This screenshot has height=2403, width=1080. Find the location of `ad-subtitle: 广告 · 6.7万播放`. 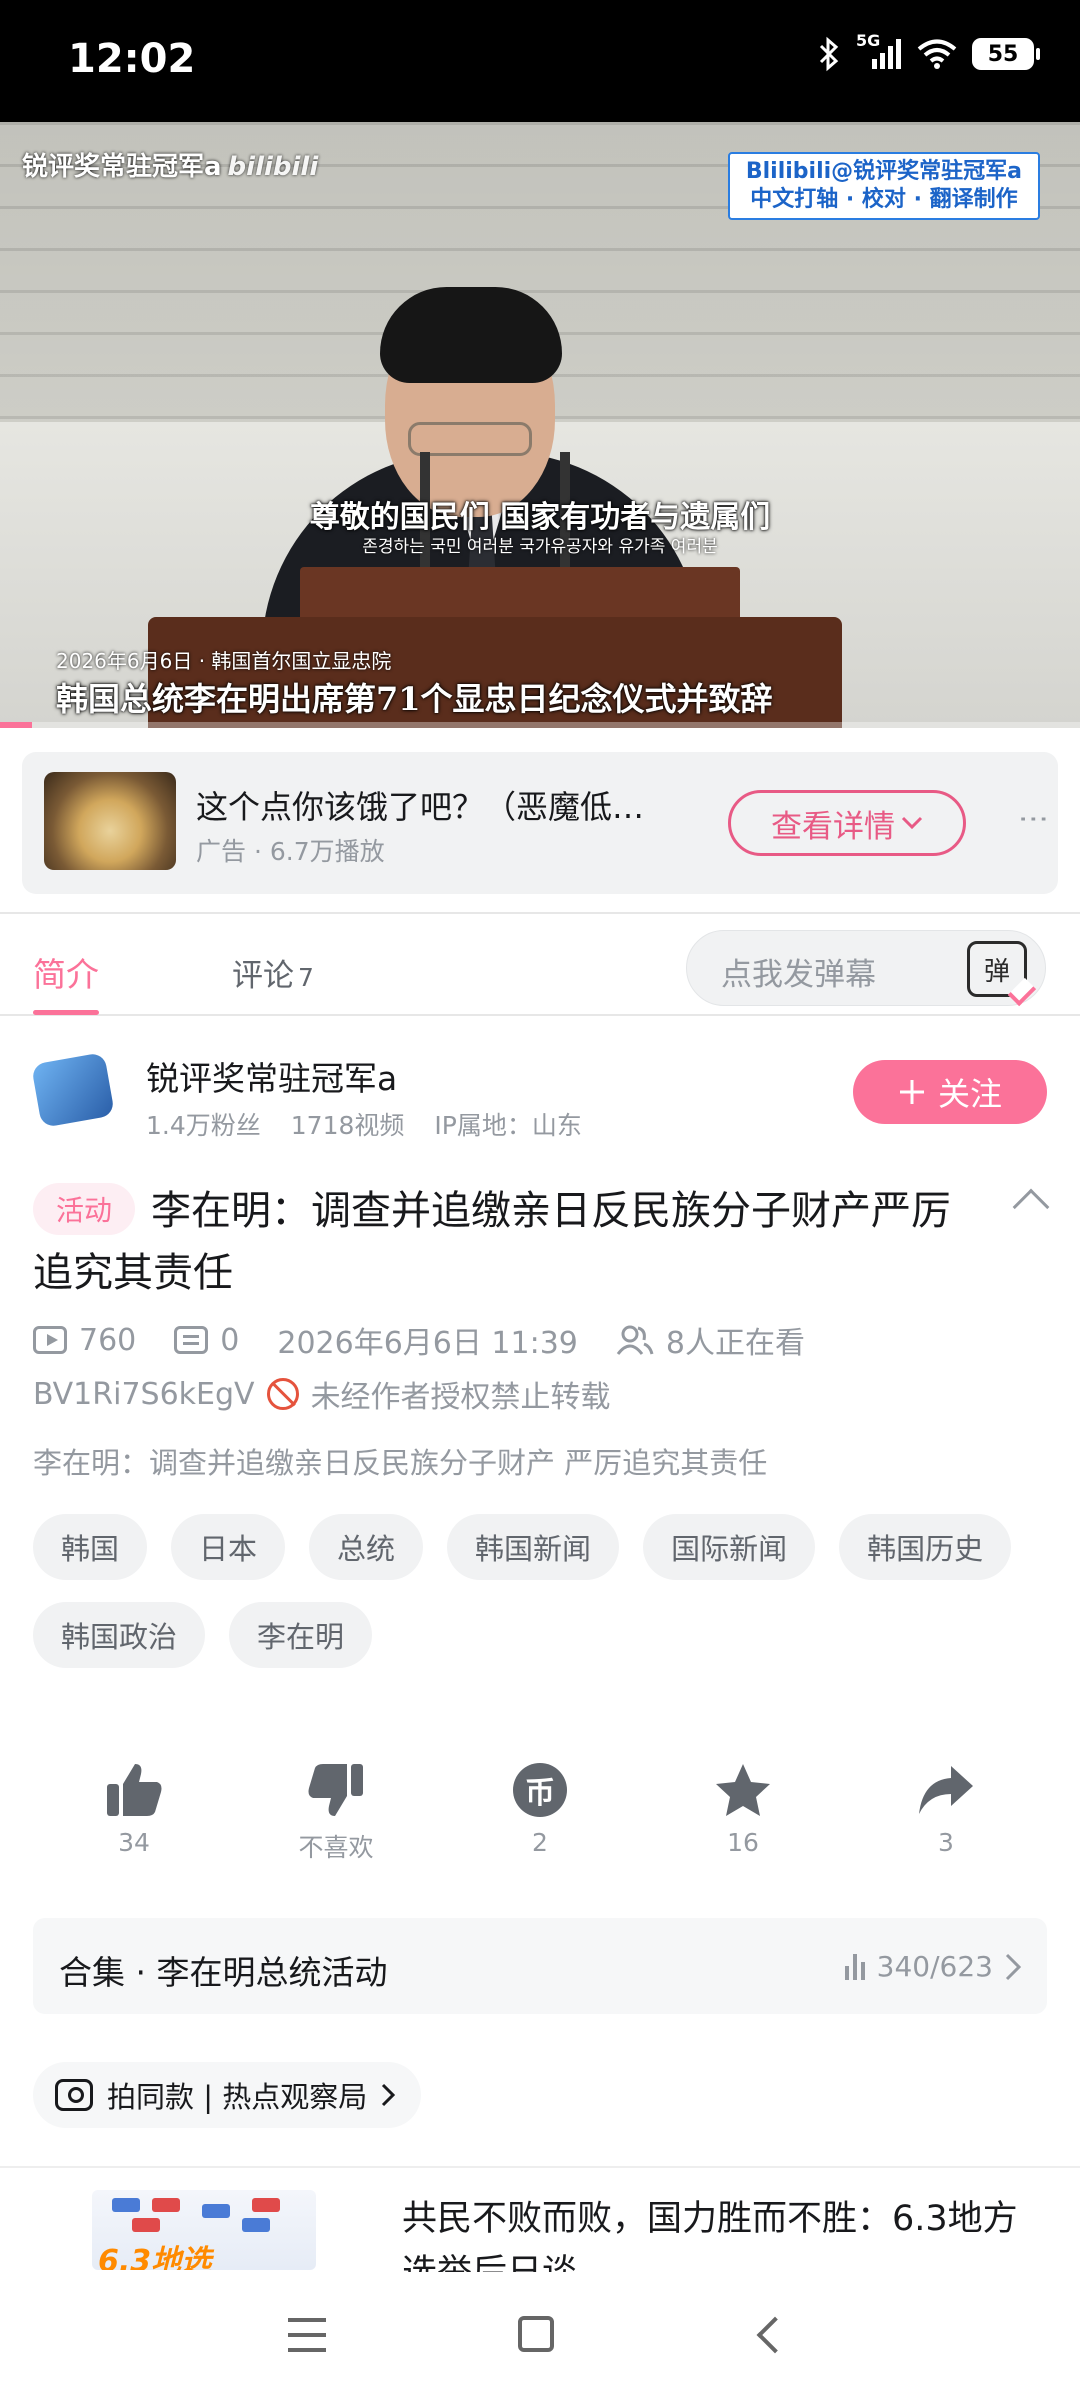

ad-subtitle: 广告 · 6.7万播放 is located at coordinates (290, 851).